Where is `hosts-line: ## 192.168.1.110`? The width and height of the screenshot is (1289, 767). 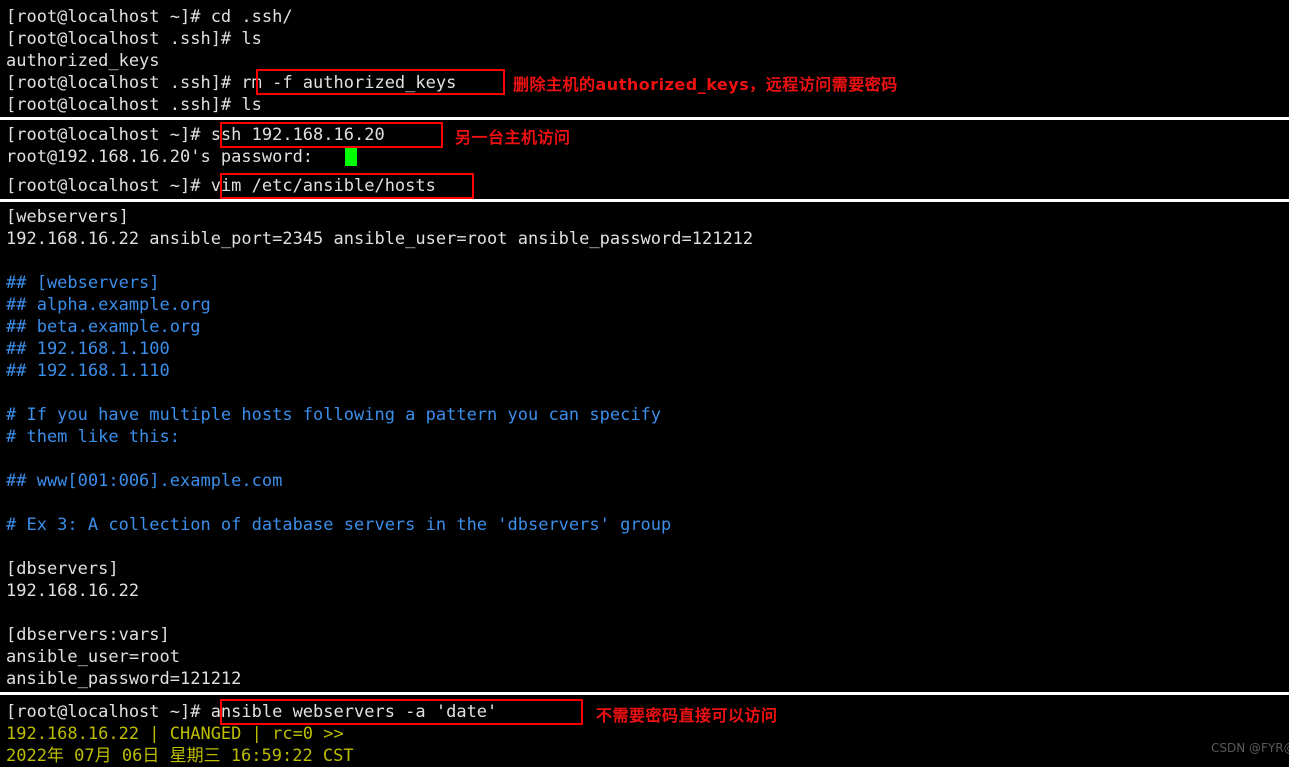
hosts-line: ## 192.168.1.110 is located at coordinates (88, 371).